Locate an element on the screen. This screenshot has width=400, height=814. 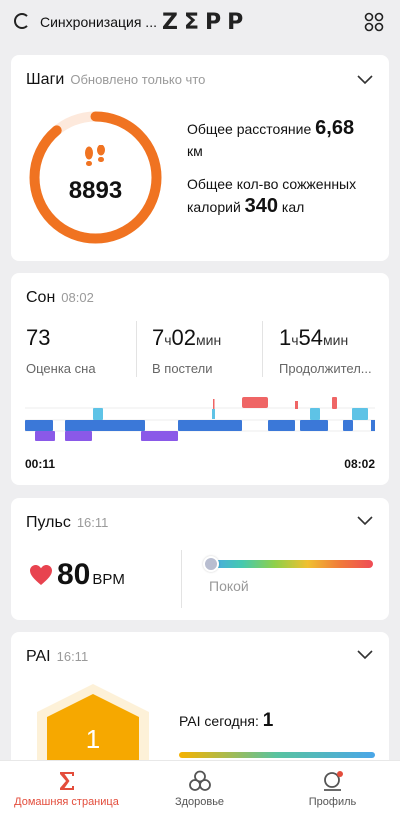
nav-home: Домашняя страница is located at coordinates (66, 787).